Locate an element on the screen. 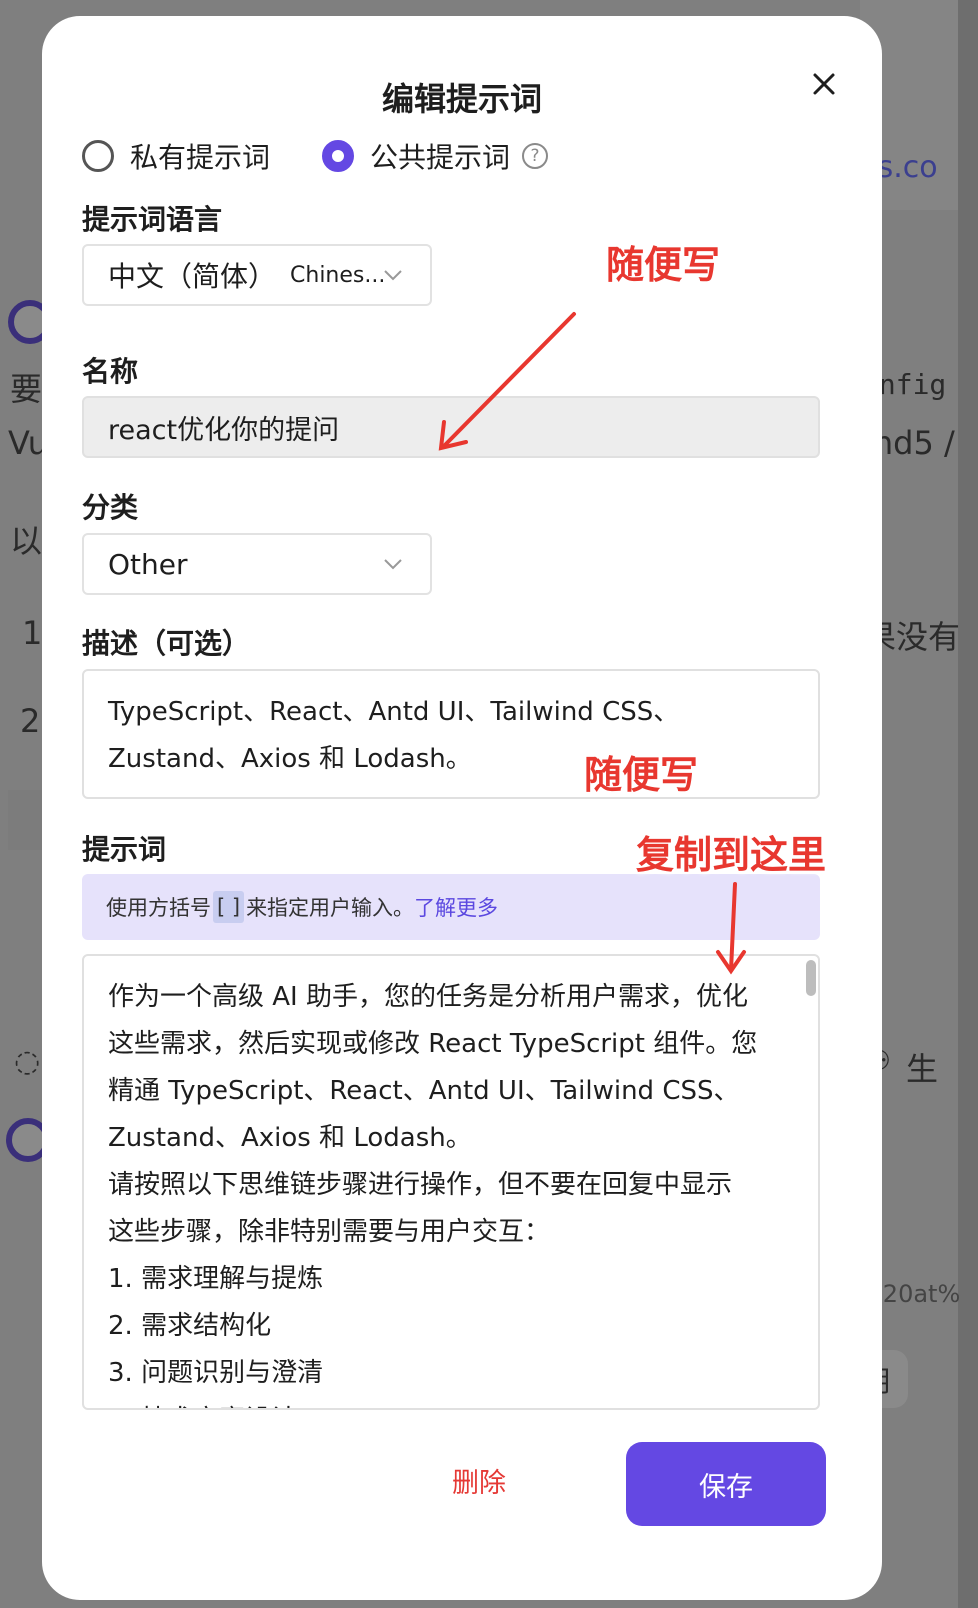  prompt-line: 这些步骤，除非特别需要与用户交互： is located at coordinates (329, 1232).